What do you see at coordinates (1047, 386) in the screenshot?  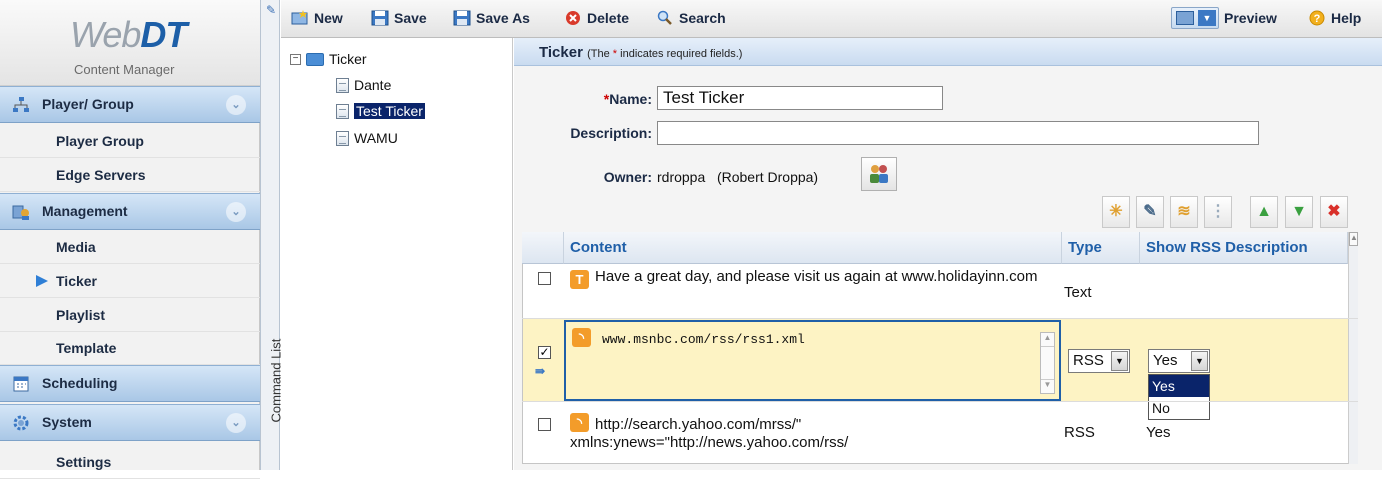 I see `scroll-down-icon: ▼` at bounding box center [1047, 386].